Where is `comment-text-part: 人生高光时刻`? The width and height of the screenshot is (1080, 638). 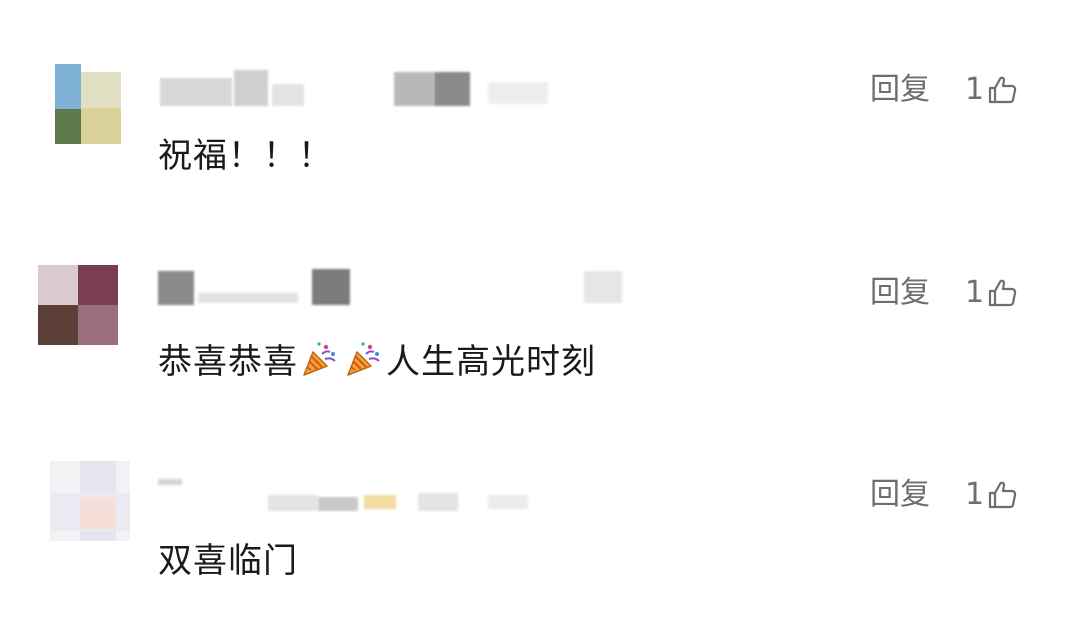
comment-text-part: 人生高光时刻 is located at coordinates (491, 362).